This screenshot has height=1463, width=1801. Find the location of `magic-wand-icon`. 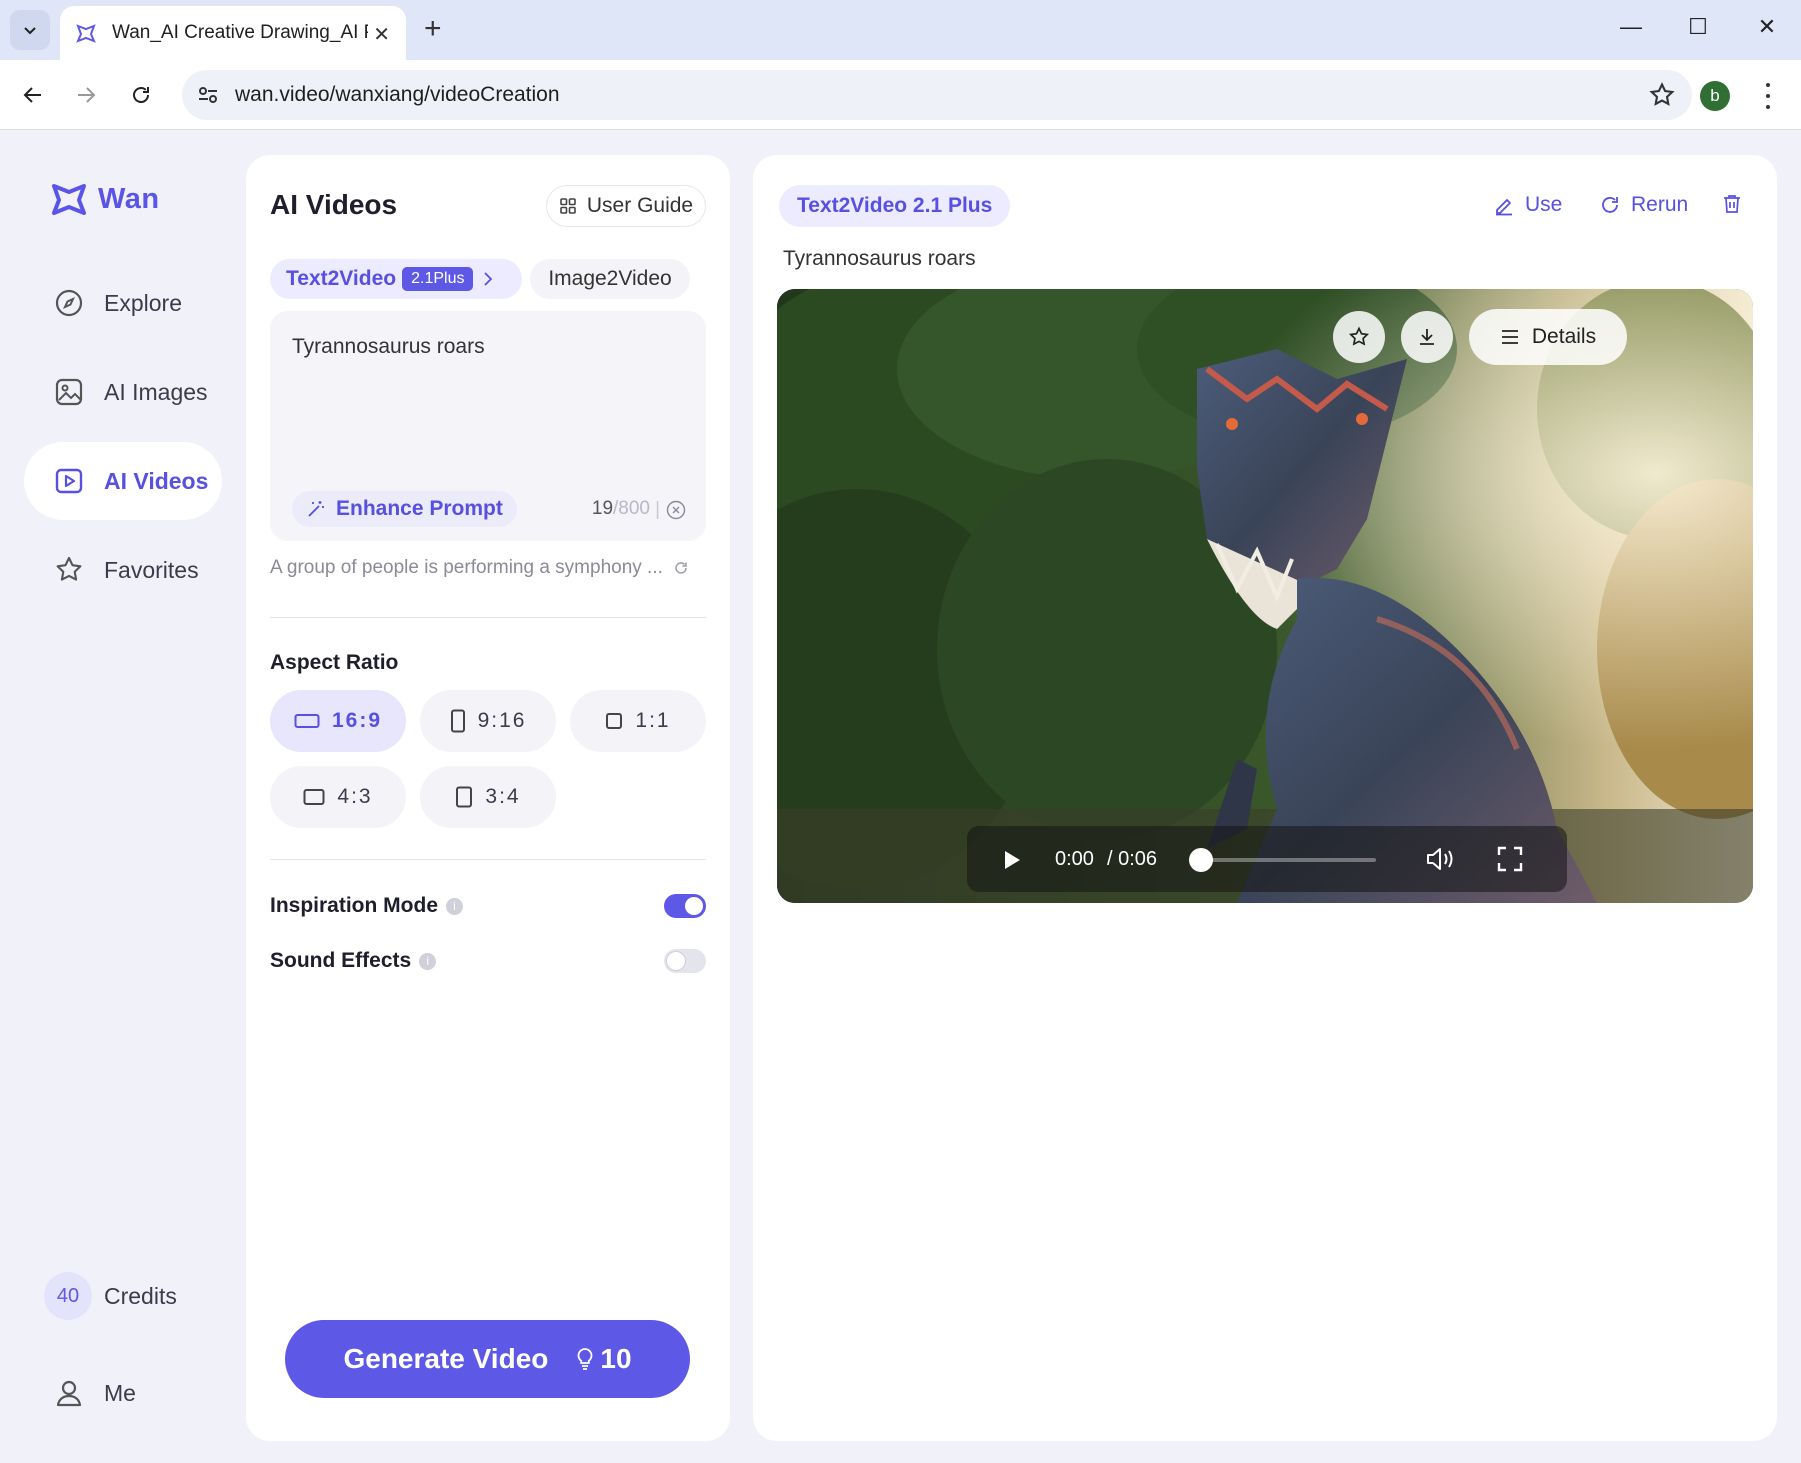

magic-wand-icon is located at coordinates (316, 509).